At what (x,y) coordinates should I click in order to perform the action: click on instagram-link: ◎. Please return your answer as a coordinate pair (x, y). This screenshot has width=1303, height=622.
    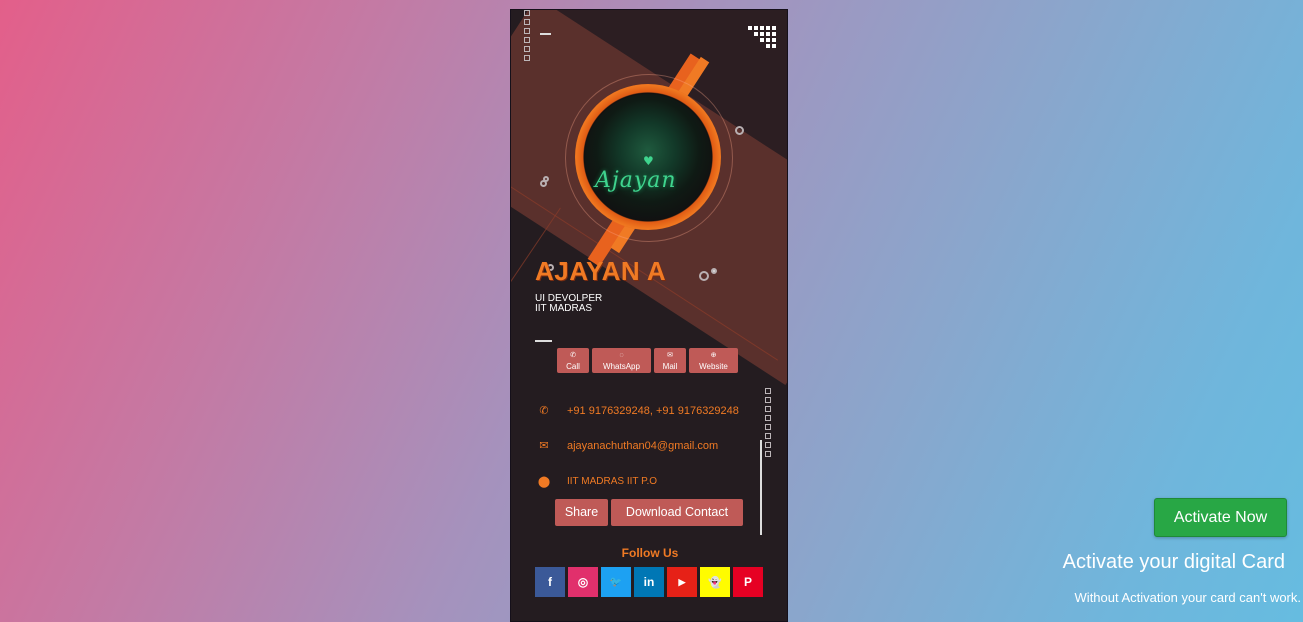
    Looking at the image, I should click on (583, 582).